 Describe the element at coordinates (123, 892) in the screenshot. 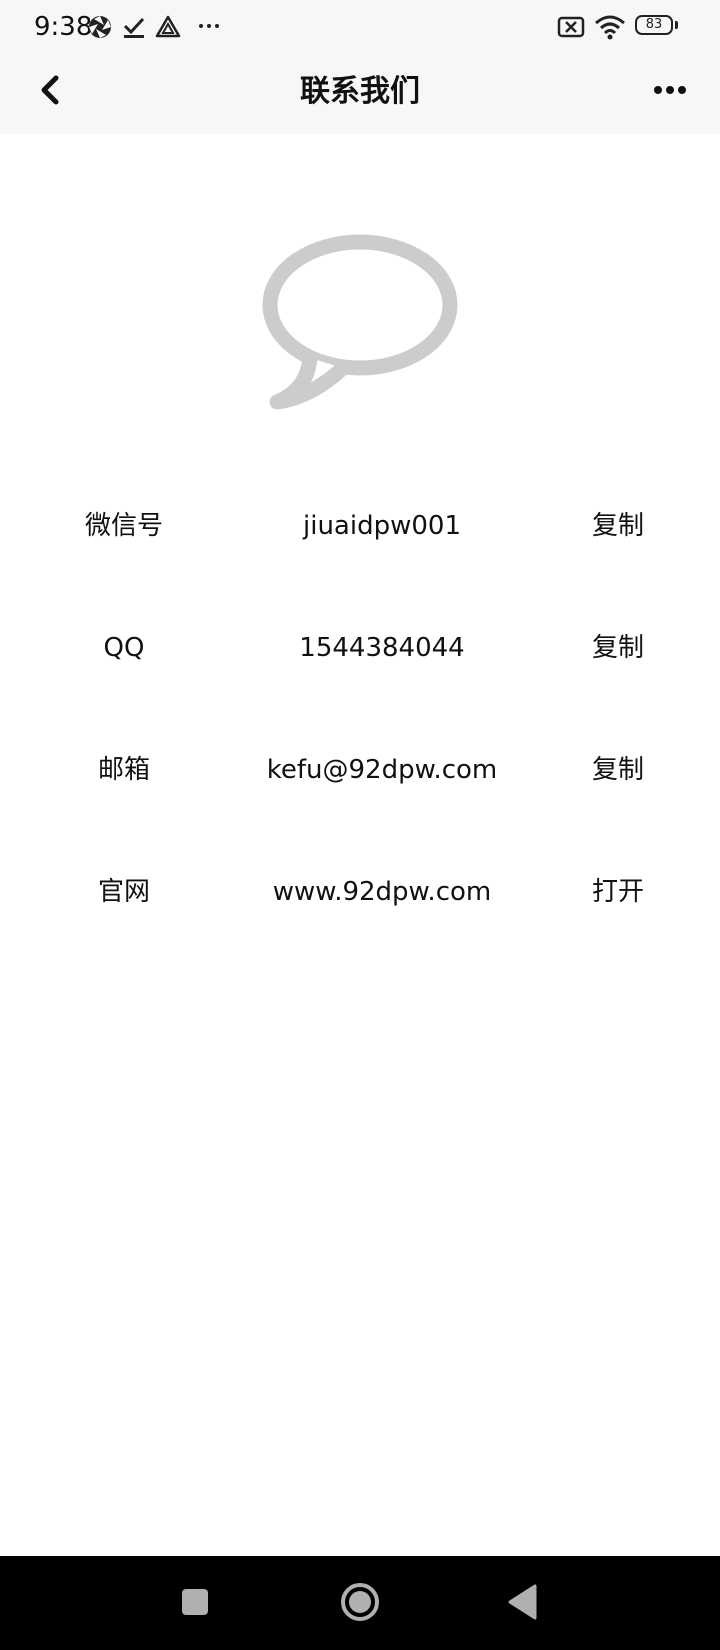

I see `contact-label: 官网` at that location.